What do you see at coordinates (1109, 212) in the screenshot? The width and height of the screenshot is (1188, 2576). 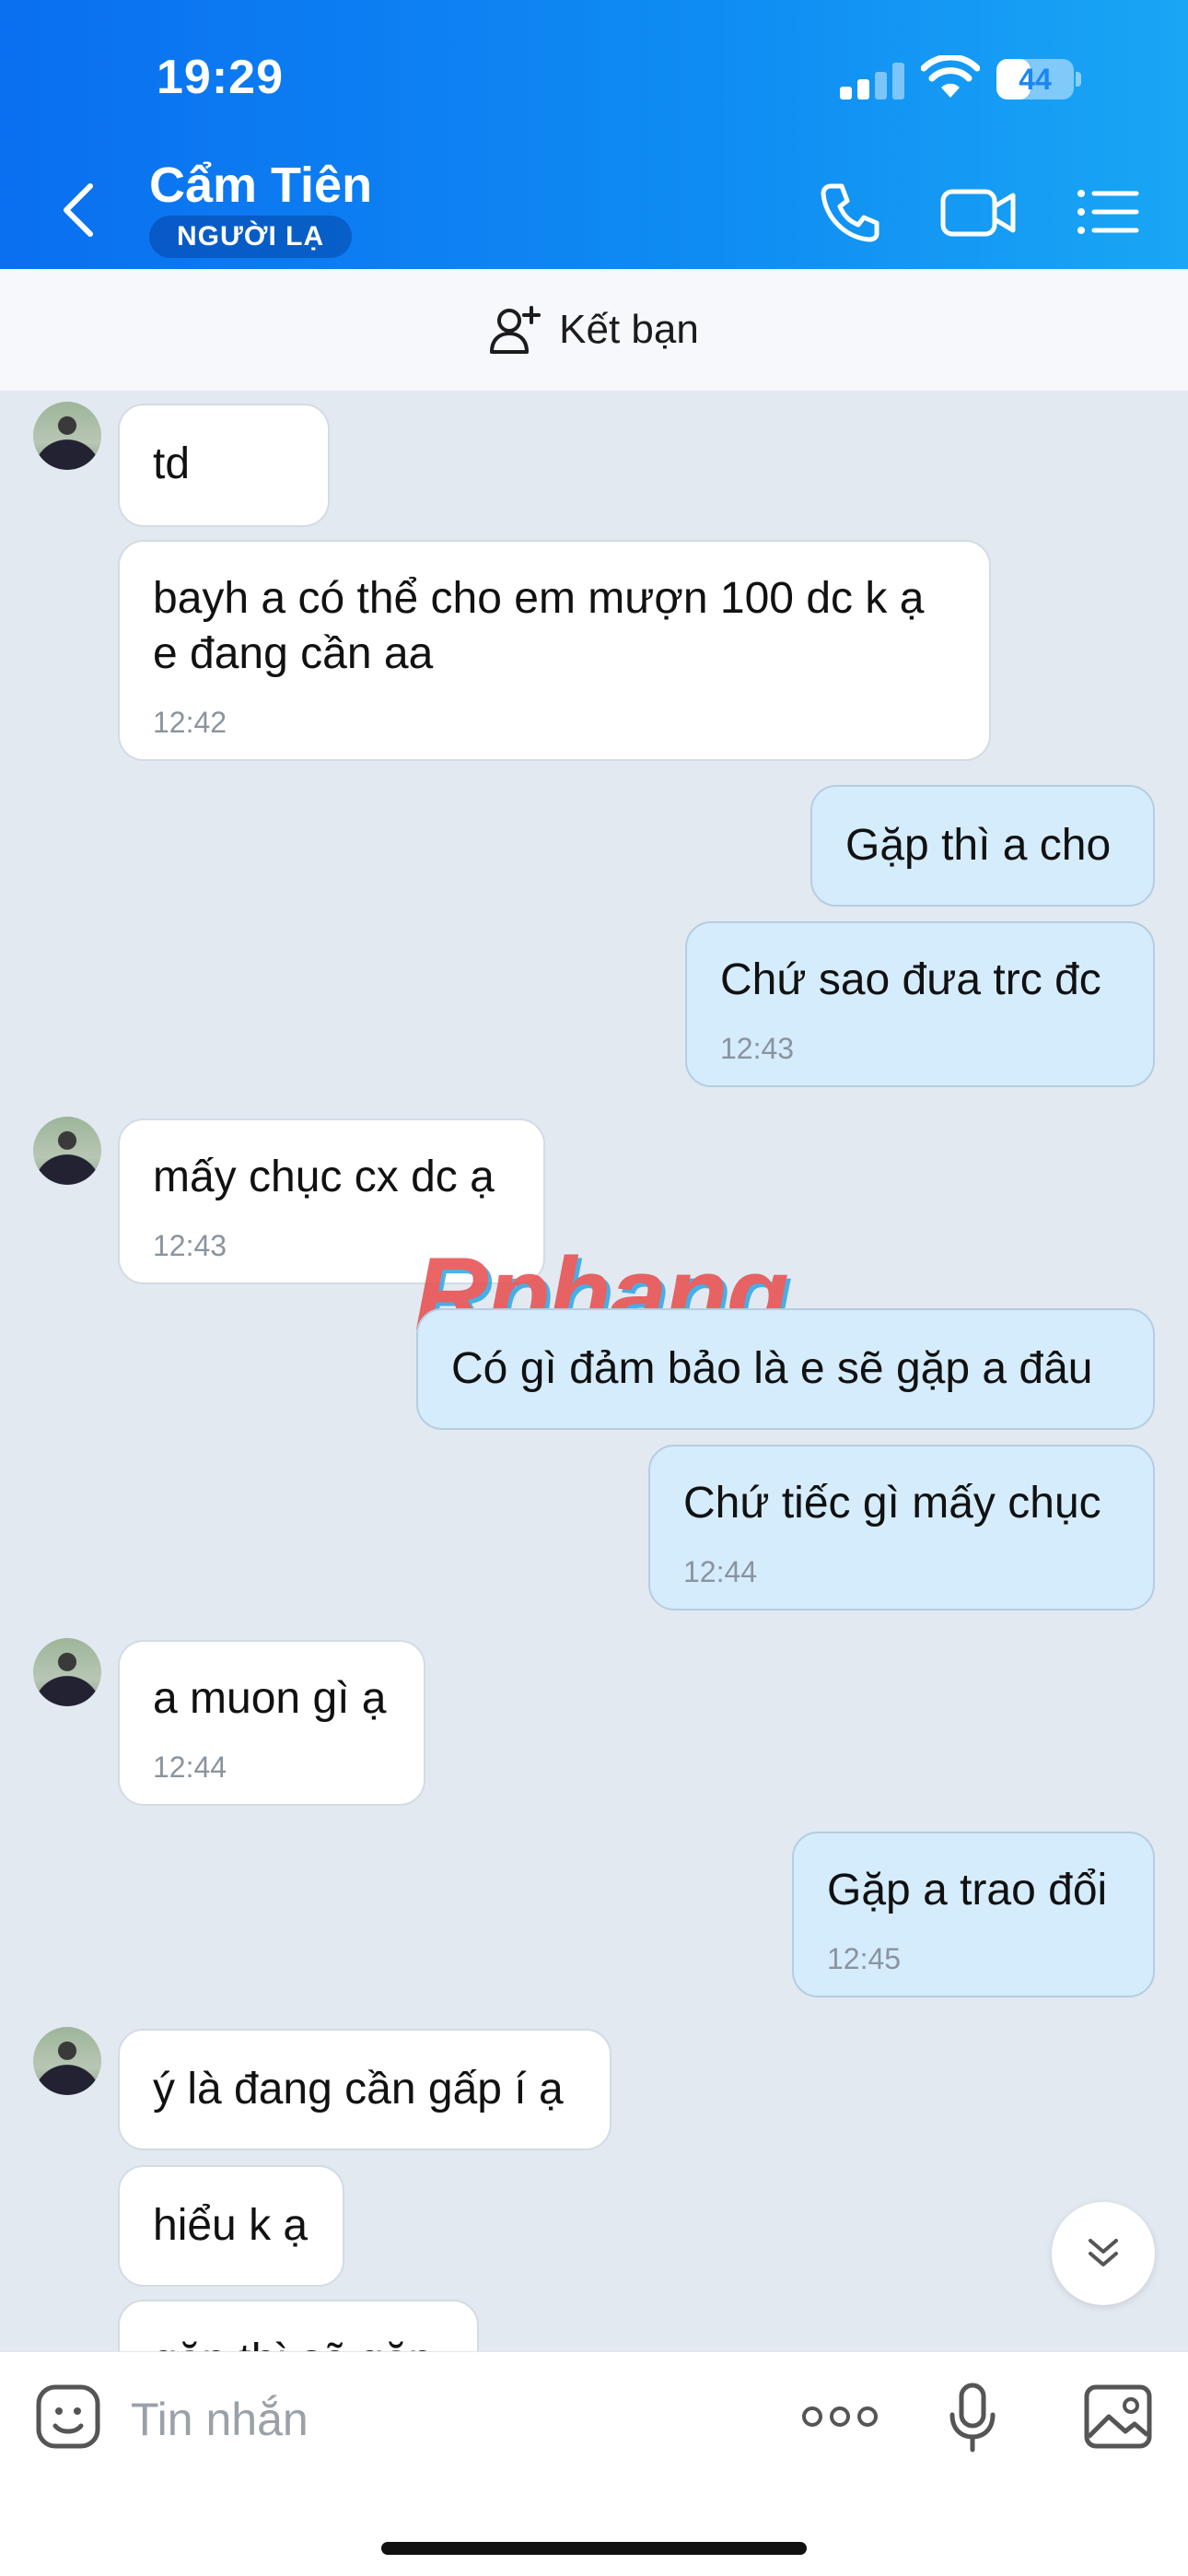 I see `menu-list-icon` at bounding box center [1109, 212].